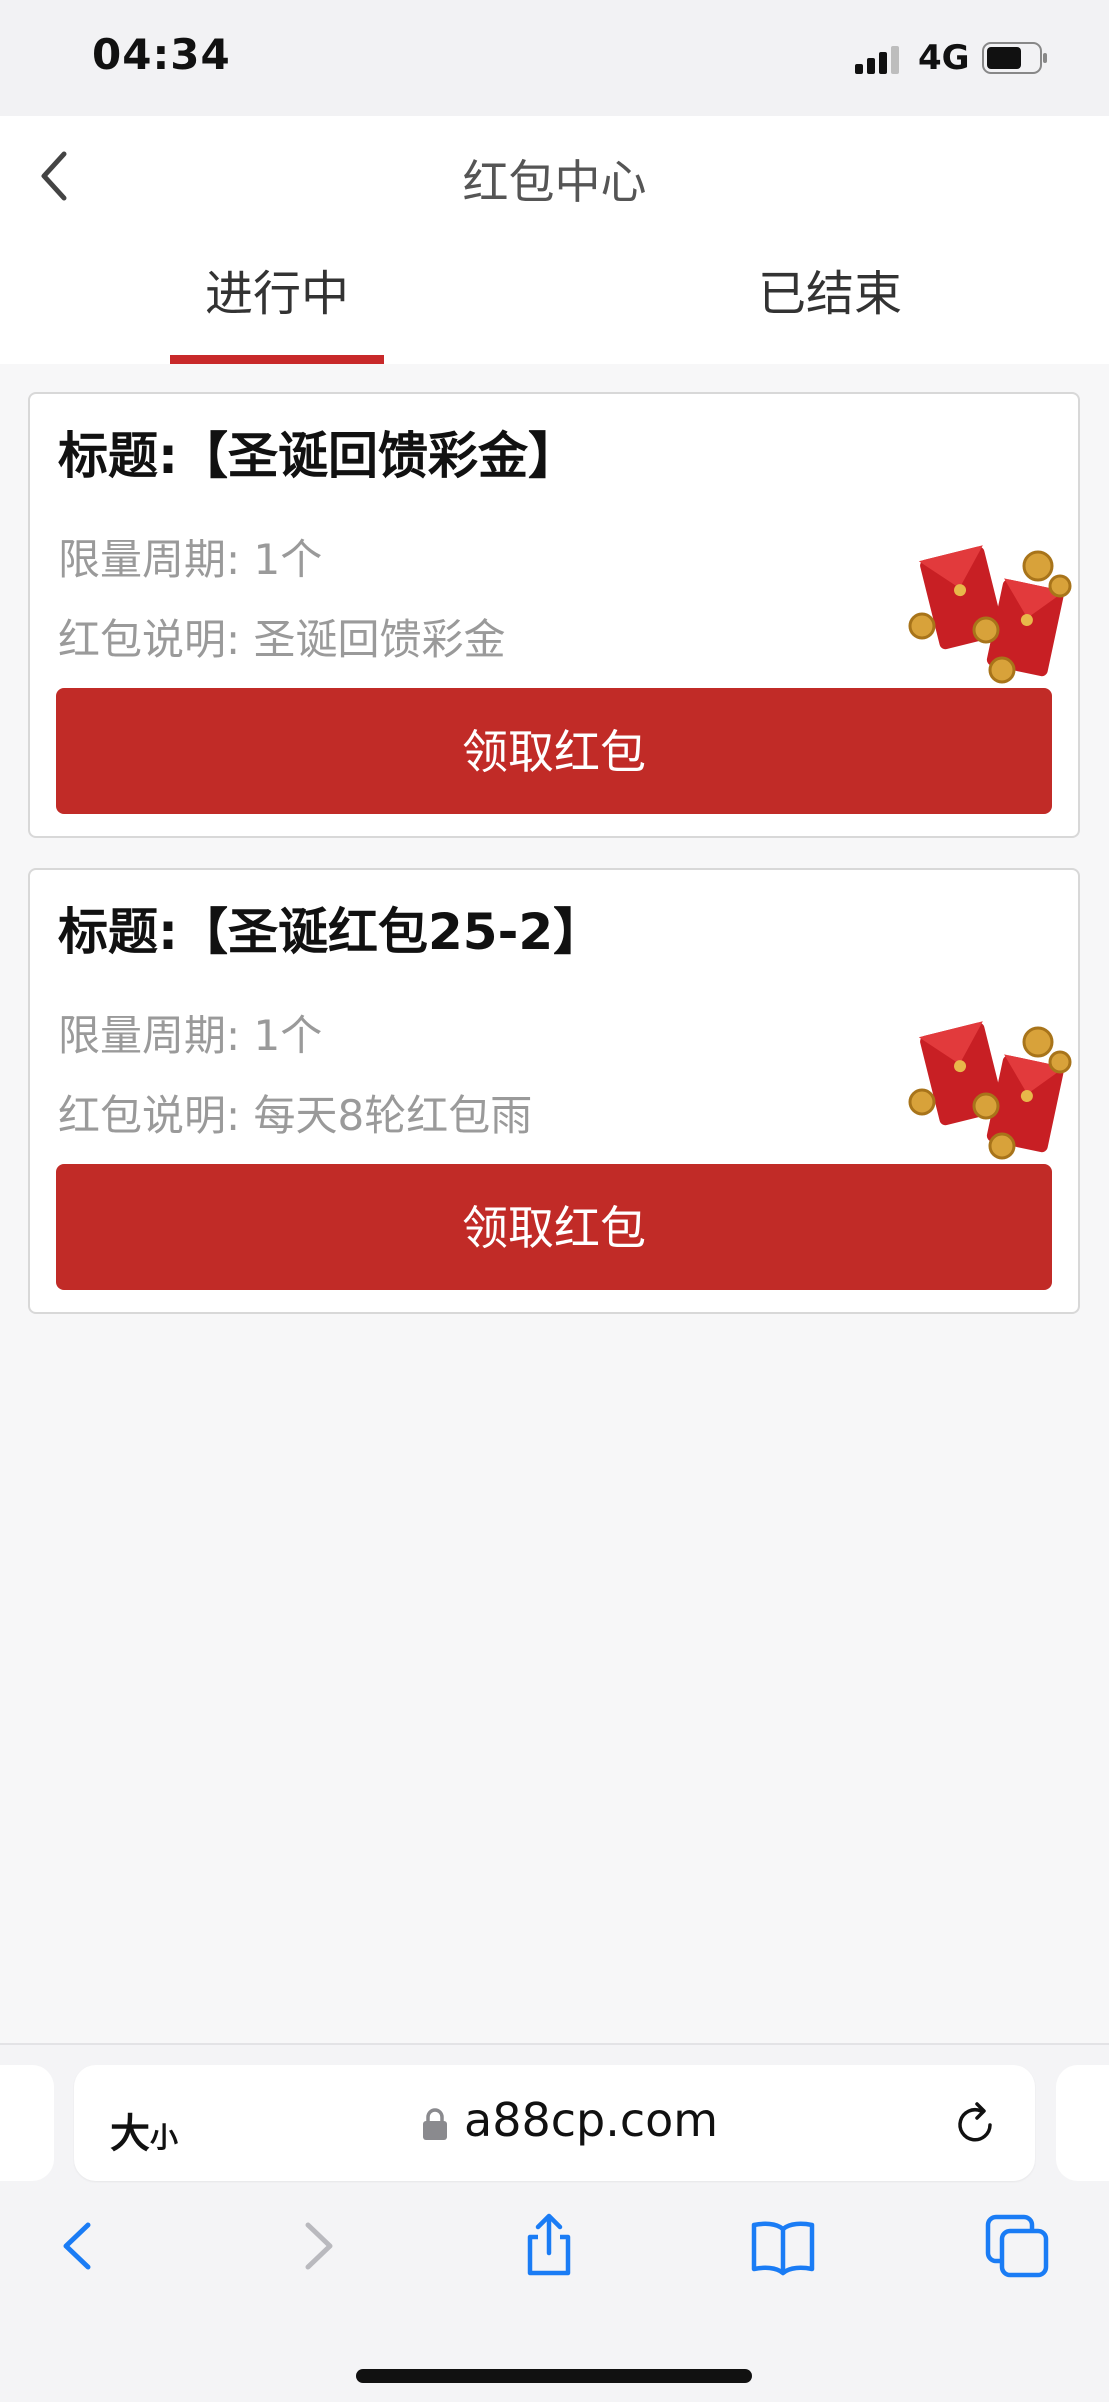 This screenshot has height=2402, width=1109. What do you see at coordinates (130, 2134) in the screenshot?
I see `text-size-large: 大` at bounding box center [130, 2134].